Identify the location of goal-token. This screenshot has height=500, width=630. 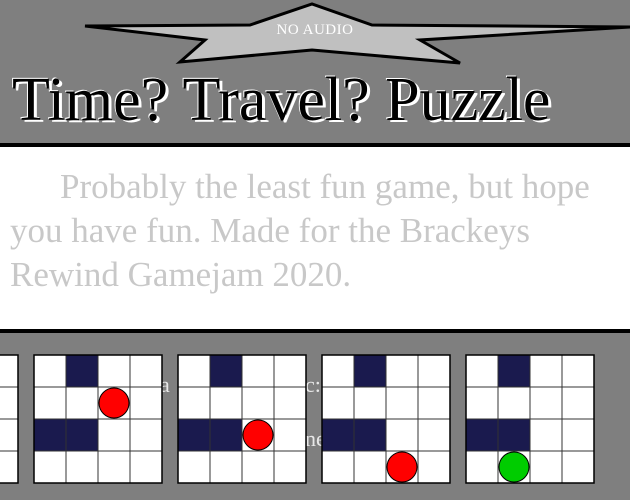
(514, 467).